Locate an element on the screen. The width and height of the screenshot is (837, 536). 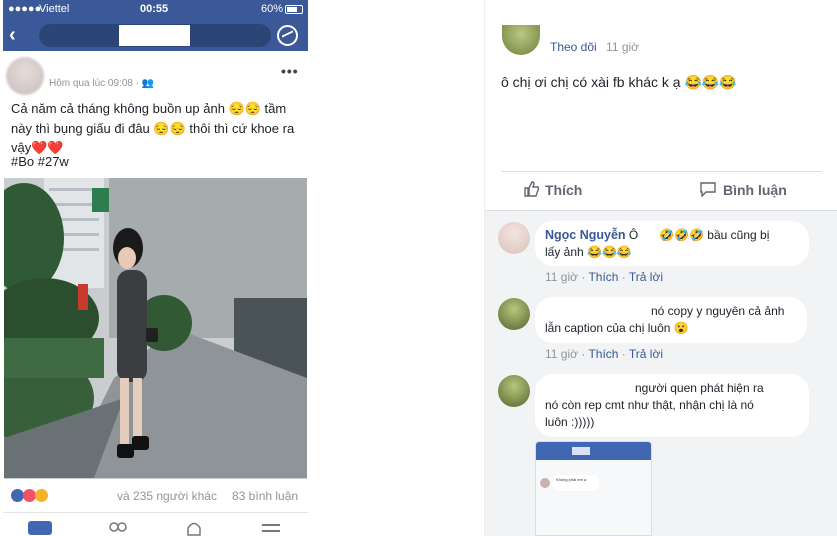
messenger-icon is located at coordinates (287, 35).